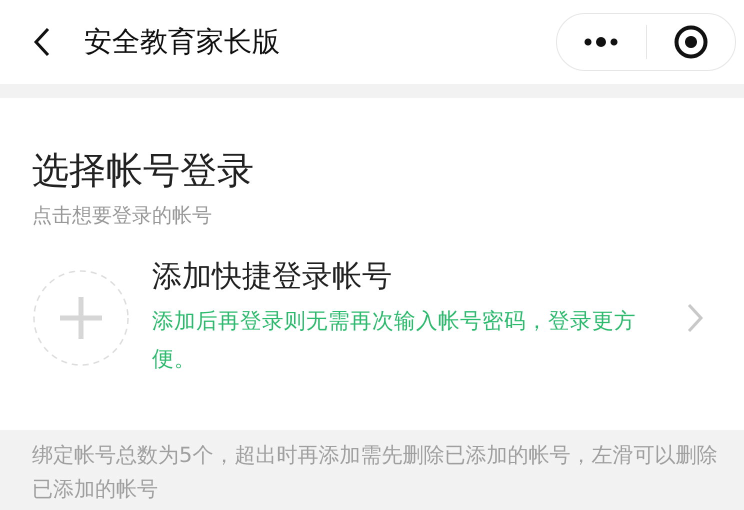 The height and width of the screenshot is (510, 744). I want to click on footer-note: 绑定帐号总数为5个，超出时再添加需先删除已添加的帐号，左滑可以删除已添加的帐号, so click(375, 472).